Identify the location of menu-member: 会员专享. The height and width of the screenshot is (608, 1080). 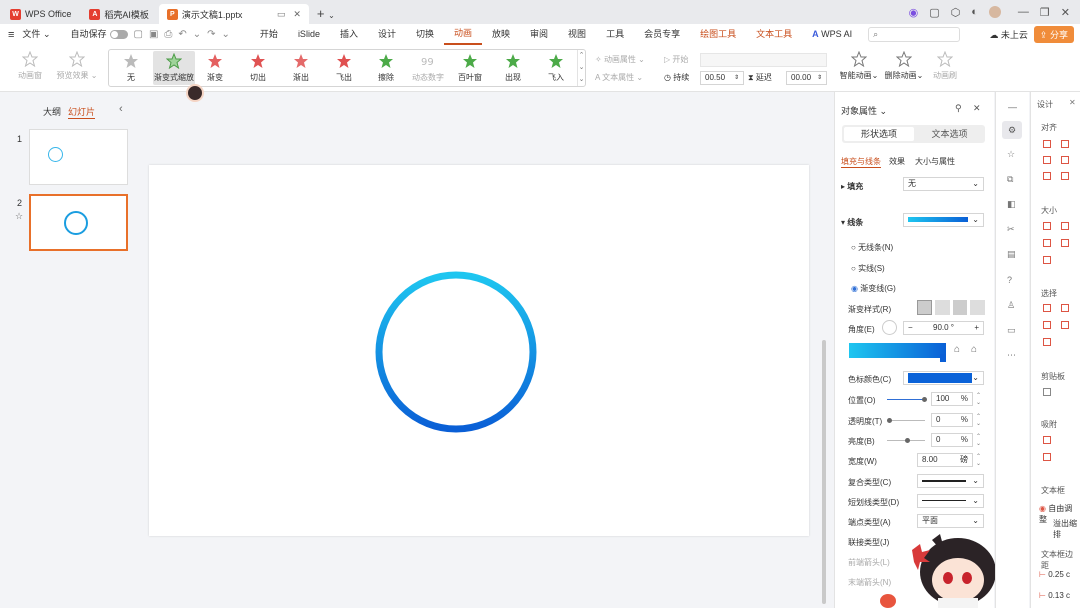
(662, 34).